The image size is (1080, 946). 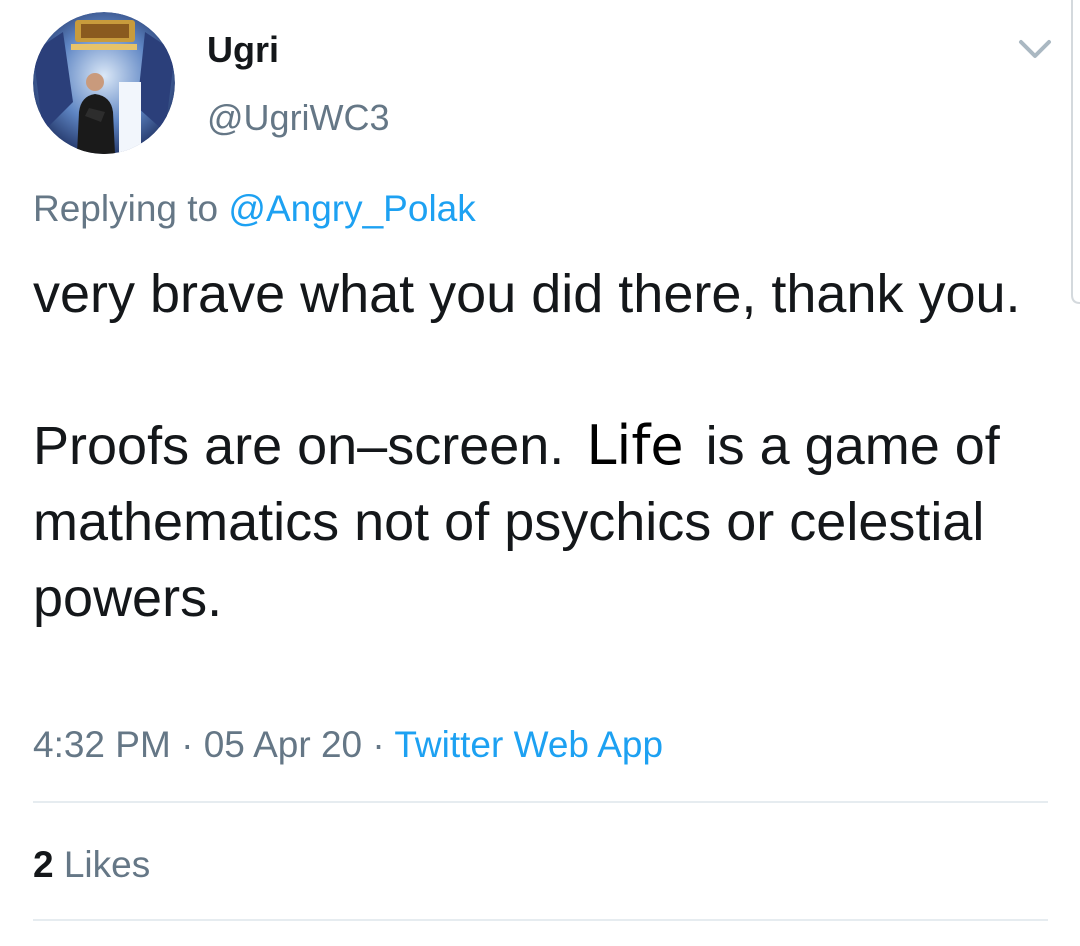 What do you see at coordinates (1075, 152) in the screenshot?
I see `scroll-edge` at bounding box center [1075, 152].